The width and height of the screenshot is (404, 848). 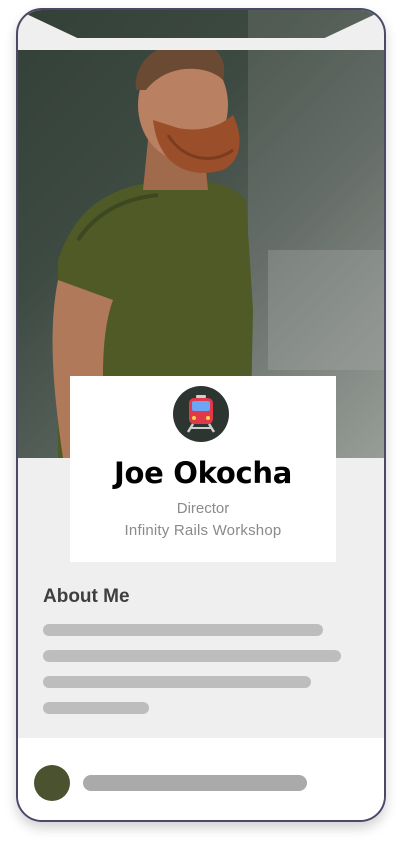 What do you see at coordinates (52, 783) in the screenshot?
I see `footer-avatar` at bounding box center [52, 783].